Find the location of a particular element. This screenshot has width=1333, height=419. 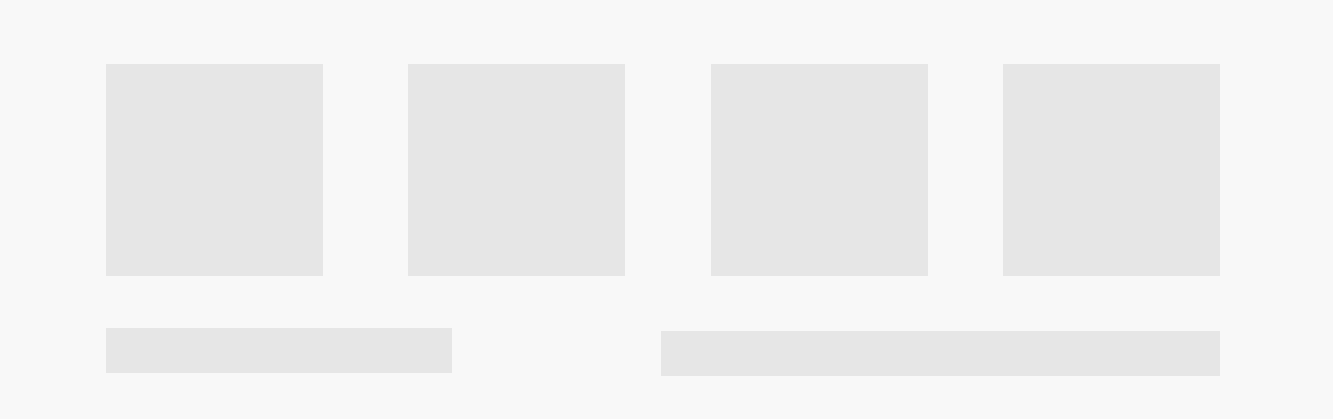

skeleton-bar-right is located at coordinates (940, 353).